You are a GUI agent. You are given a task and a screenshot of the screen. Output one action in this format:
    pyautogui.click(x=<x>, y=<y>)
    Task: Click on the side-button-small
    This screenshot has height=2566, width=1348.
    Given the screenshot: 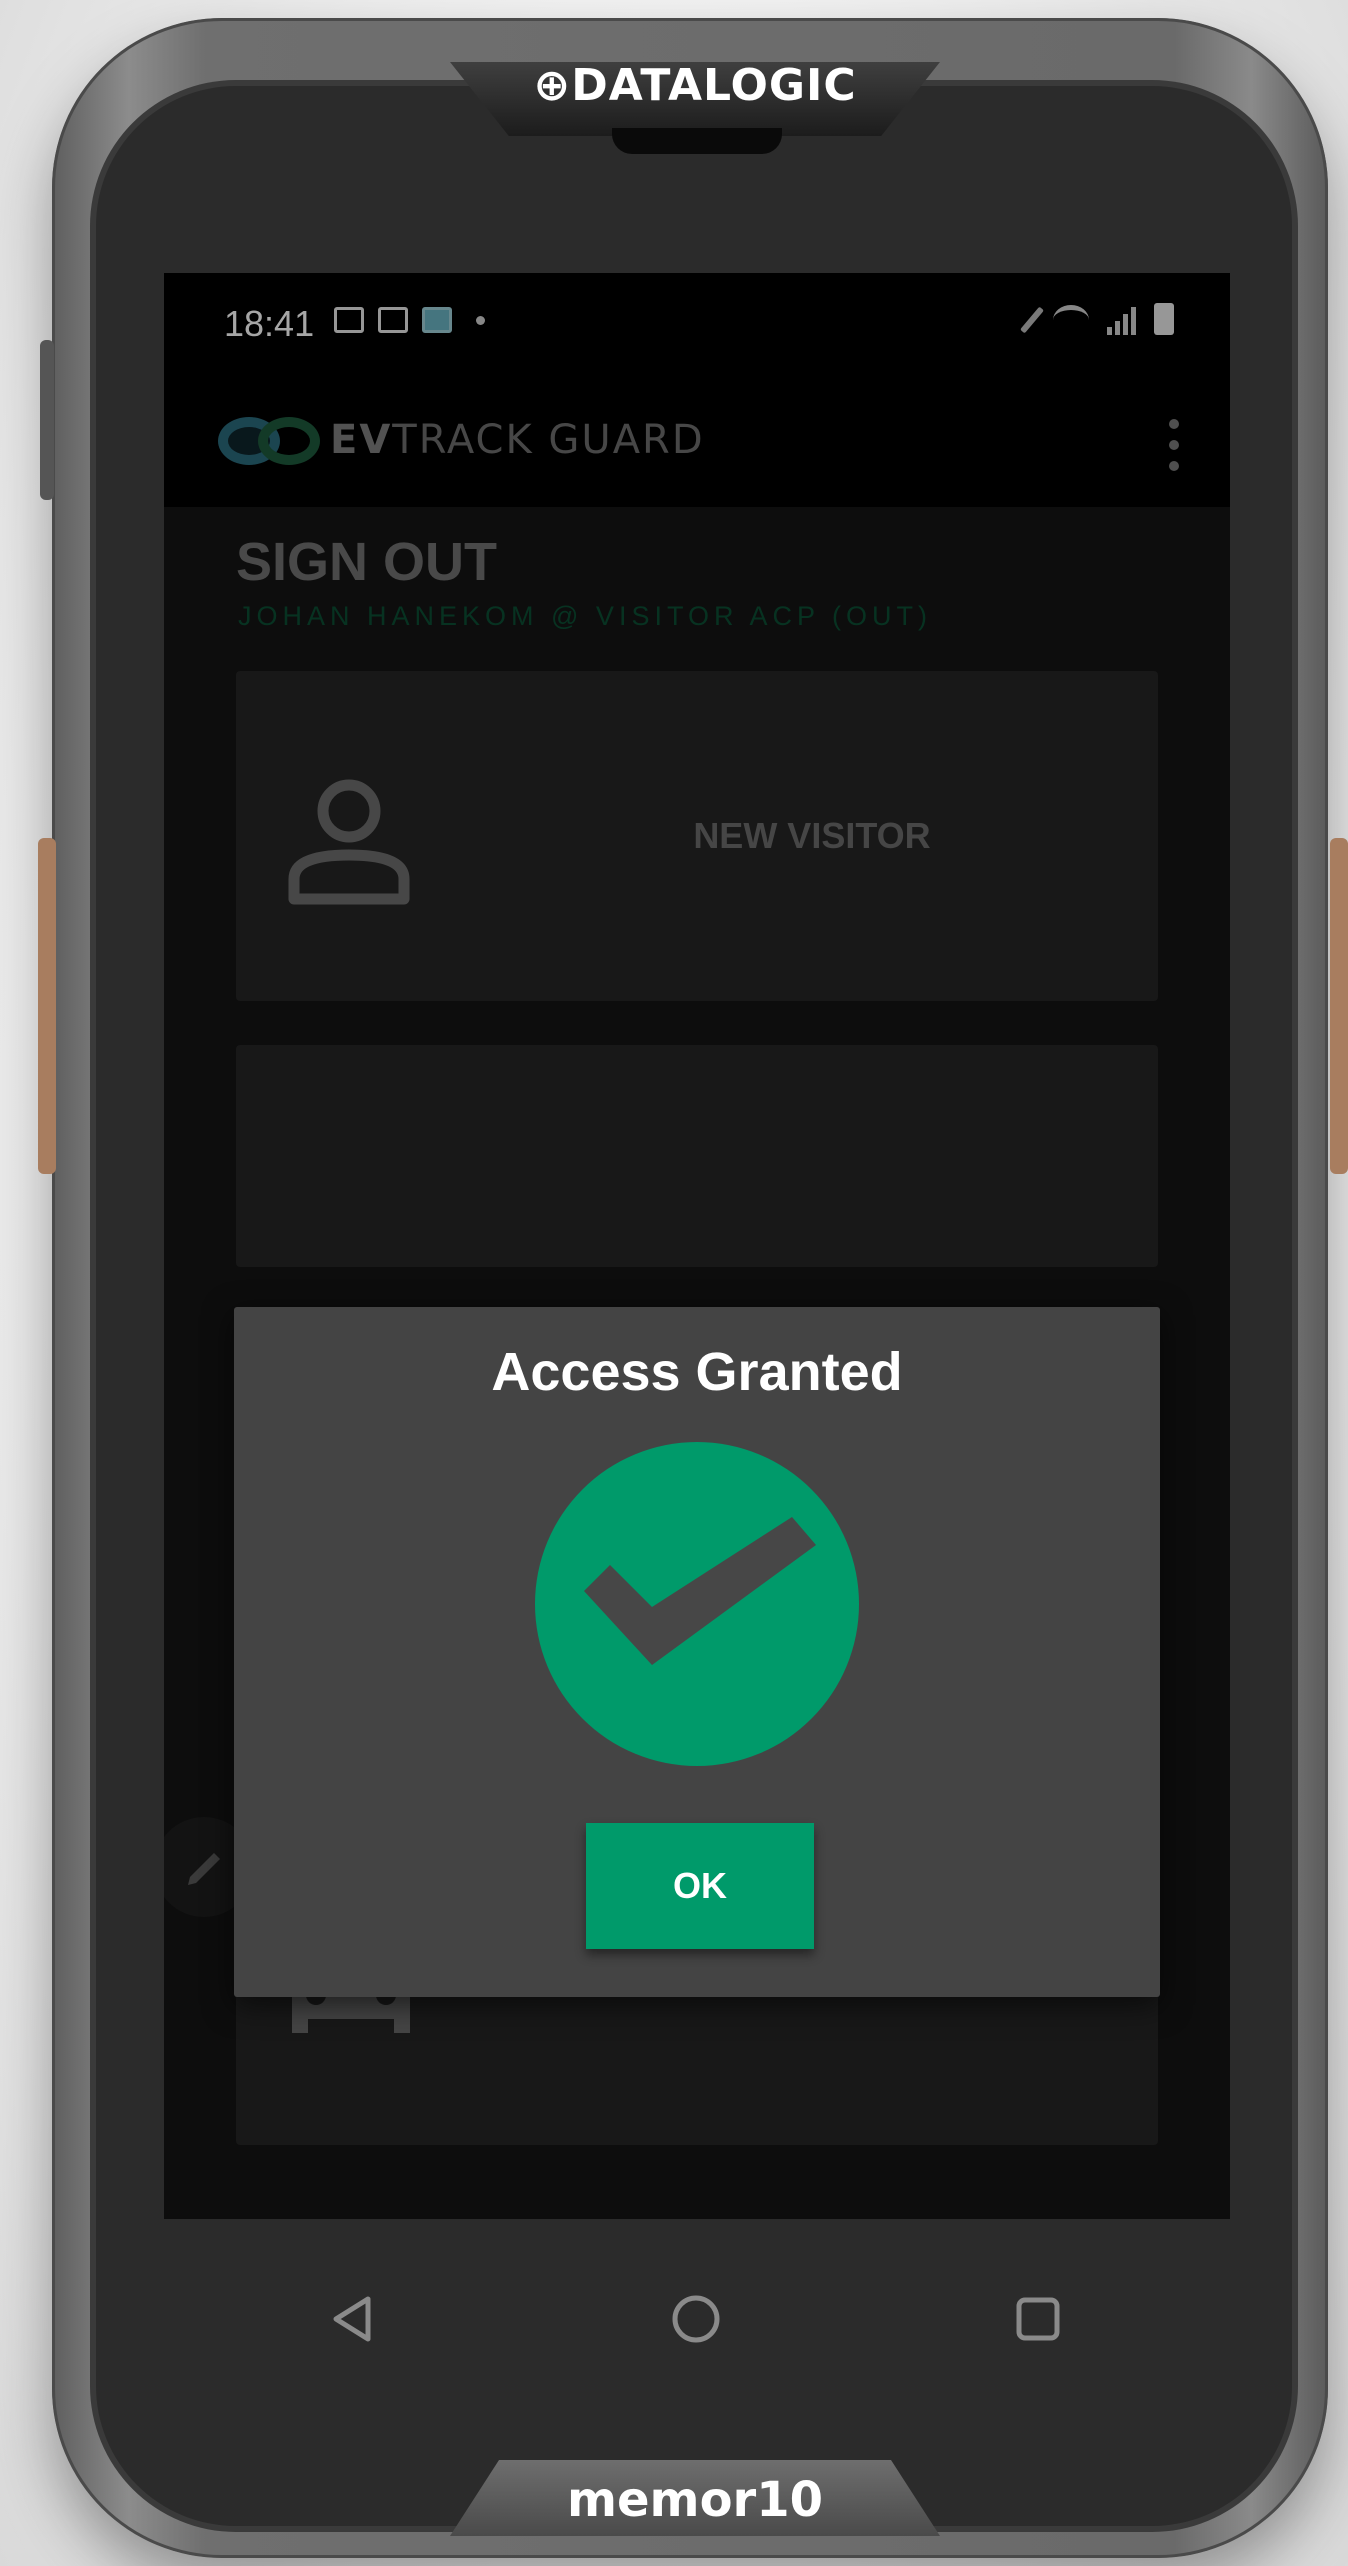 What is the action you would take?
    pyautogui.click(x=47, y=420)
    